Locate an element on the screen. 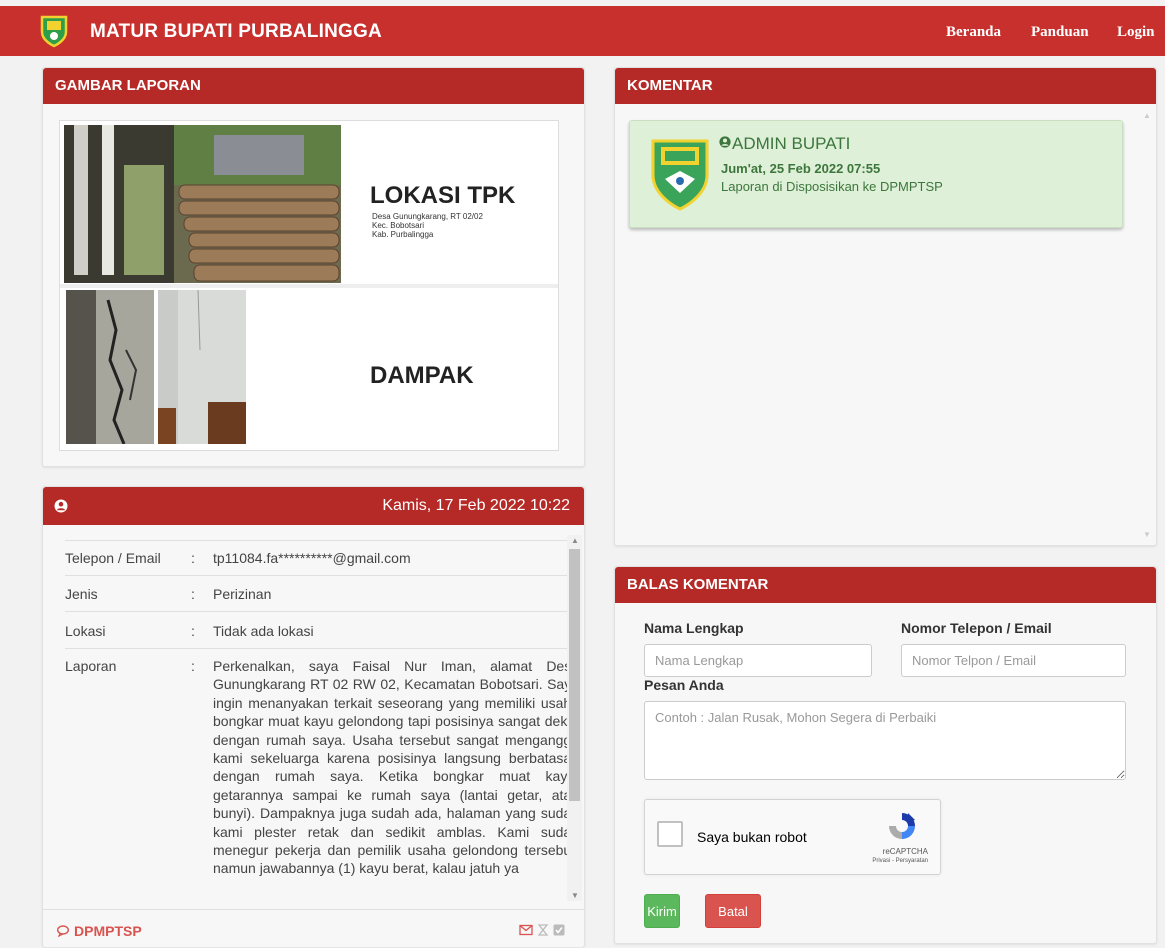 Image resolution: width=1165 pixels, height=948 pixels. cancel-button: Batal is located at coordinates (733, 911).